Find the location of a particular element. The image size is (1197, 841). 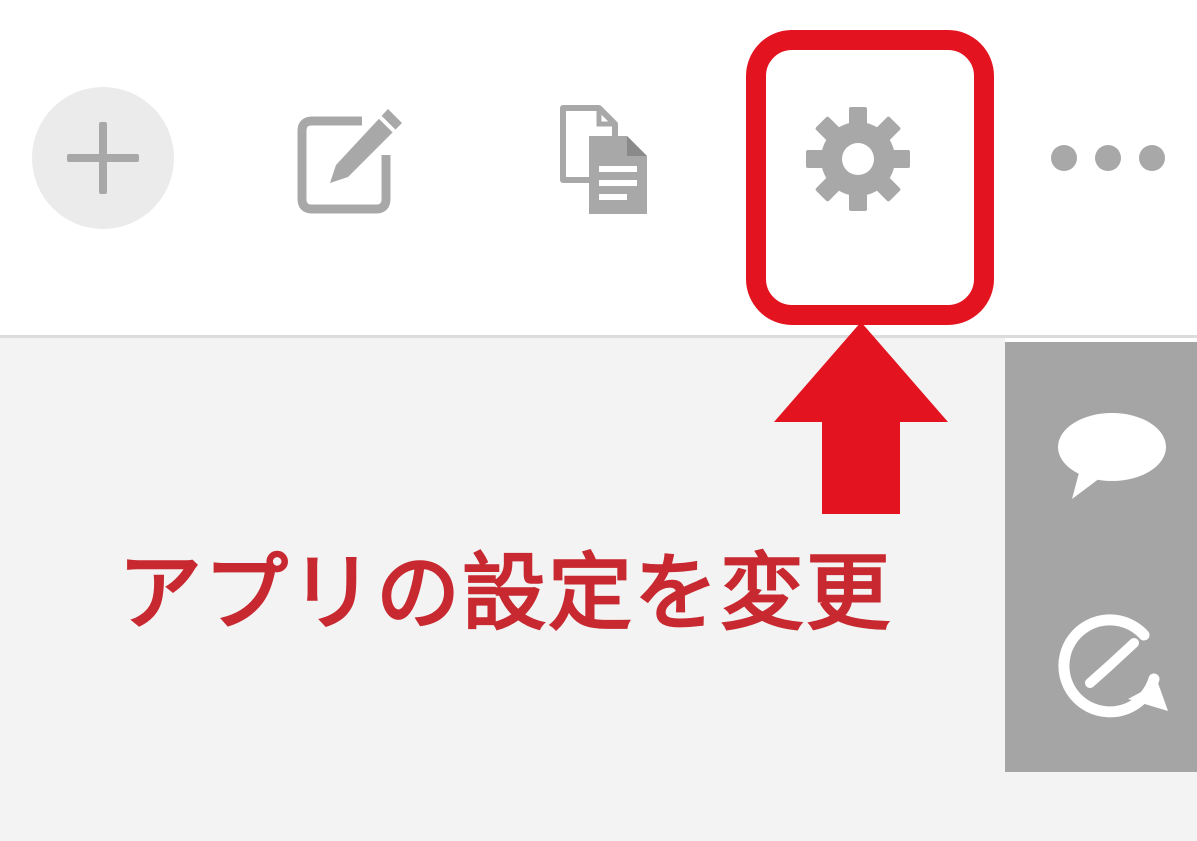

comment-bubble-icon is located at coordinates (1112, 456).